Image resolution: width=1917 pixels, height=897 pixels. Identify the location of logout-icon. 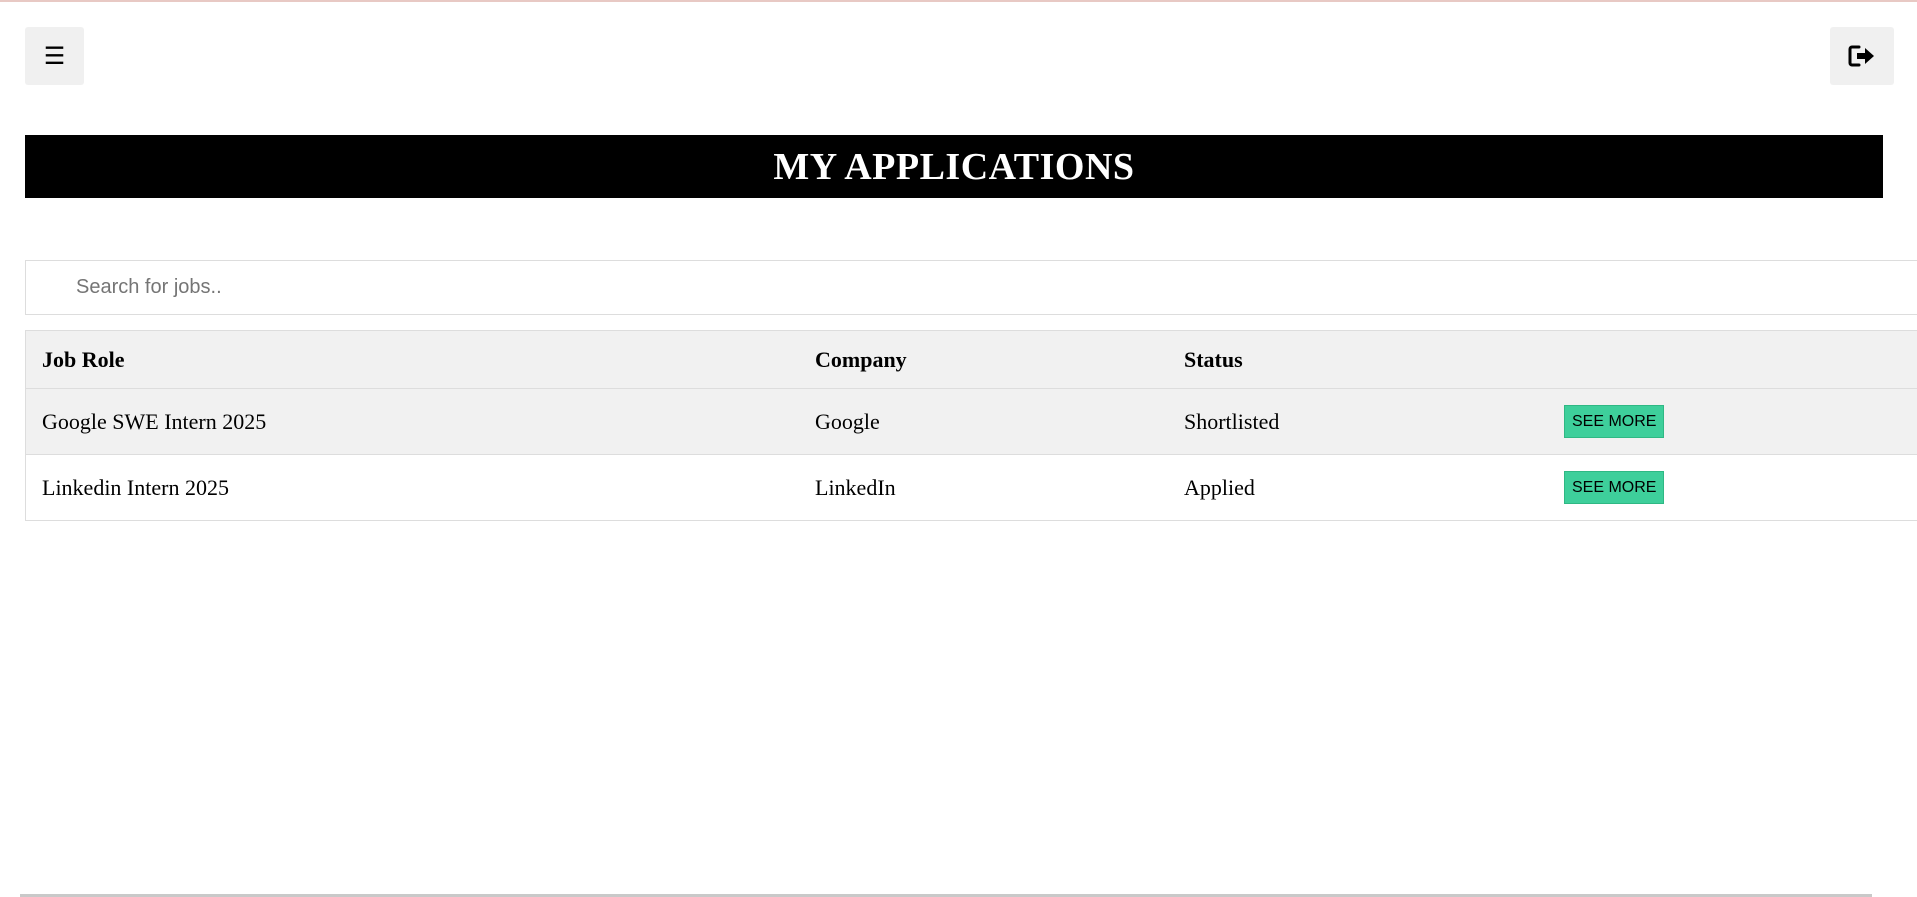
(1861, 56).